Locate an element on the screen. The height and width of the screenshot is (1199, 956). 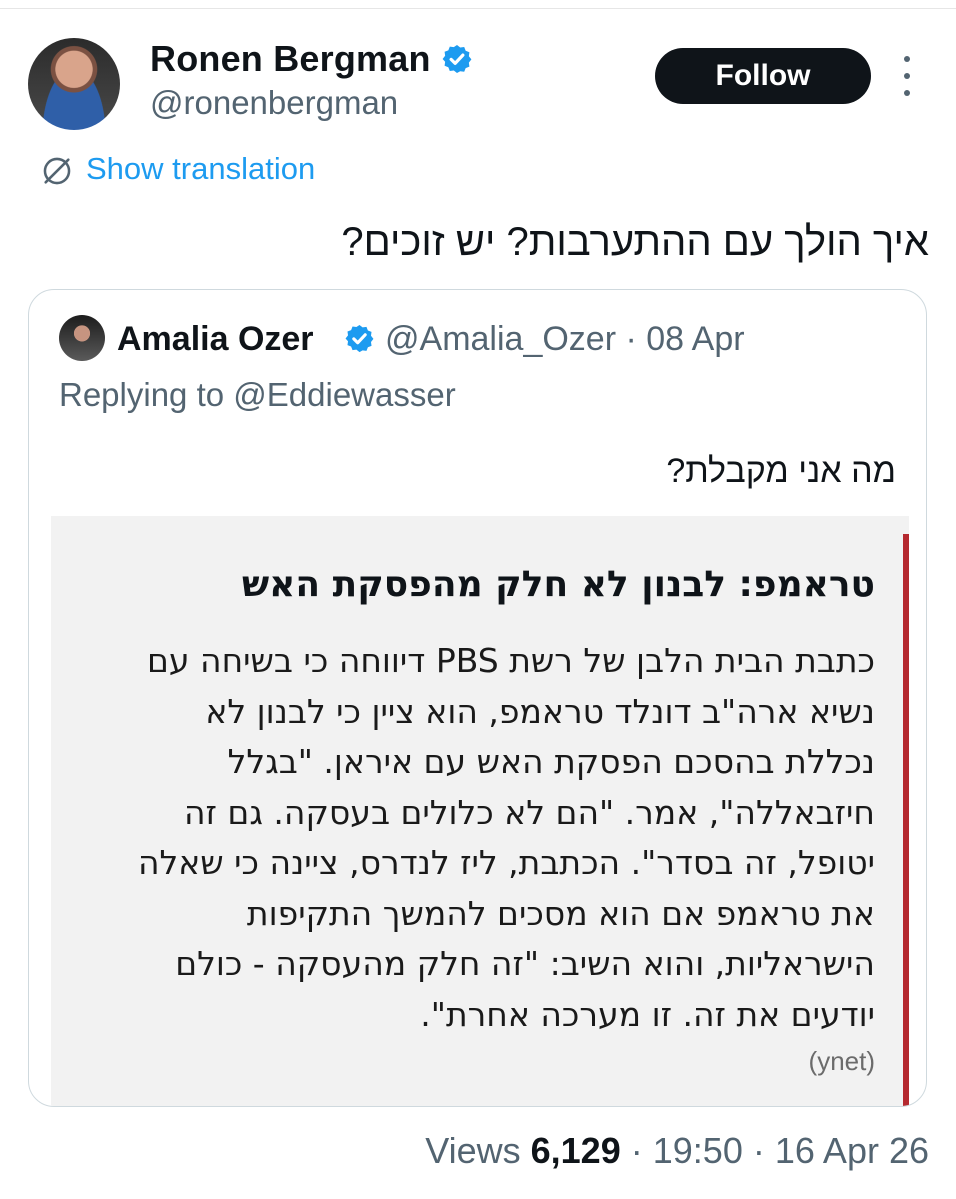
translate-globe-icon is located at coordinates (57, 171).